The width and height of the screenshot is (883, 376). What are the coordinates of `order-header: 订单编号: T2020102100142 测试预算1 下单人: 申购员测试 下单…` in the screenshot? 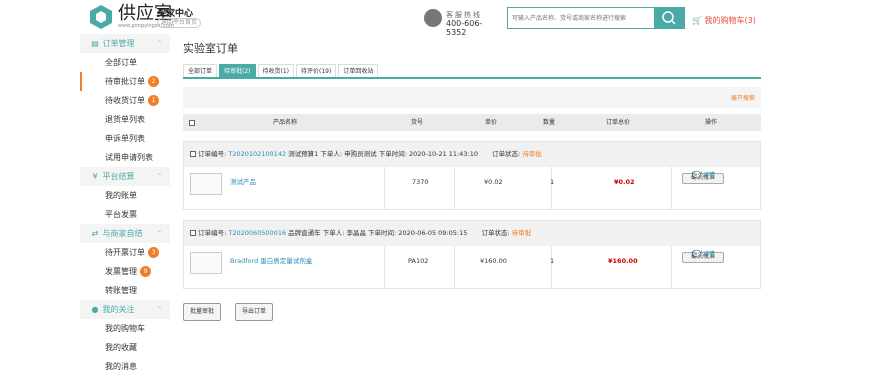 It's located at (472, 154).